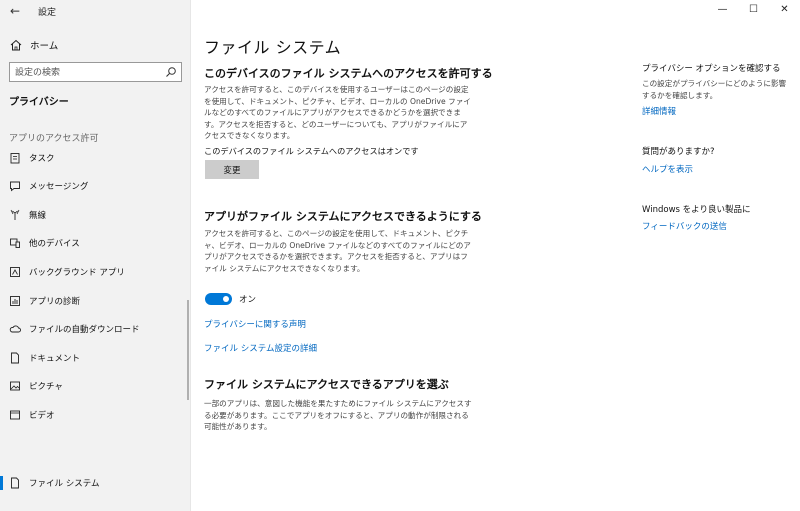 This screenshot has width=800, height=511. What do you see at coordinates (232, 169) in the screenshot?
I see `change-button: 変更` at bounding box center [232, 169].